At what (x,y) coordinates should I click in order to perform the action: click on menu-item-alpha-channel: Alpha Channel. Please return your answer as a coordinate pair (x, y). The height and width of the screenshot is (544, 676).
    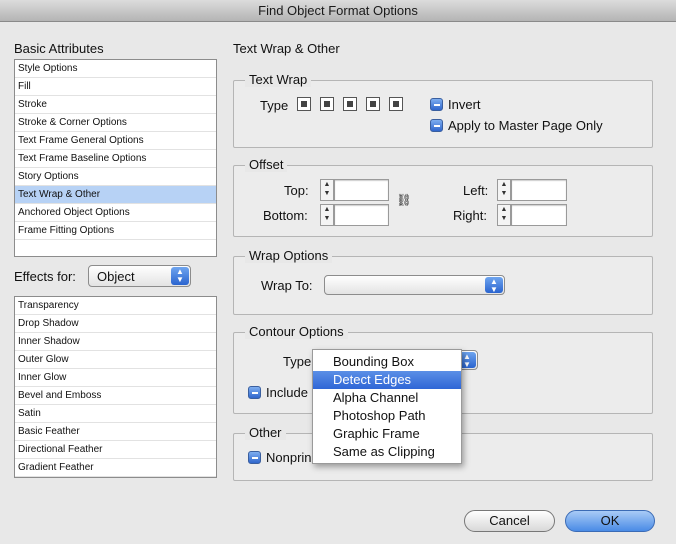
    Looking at the image, I should click on (387, 398).